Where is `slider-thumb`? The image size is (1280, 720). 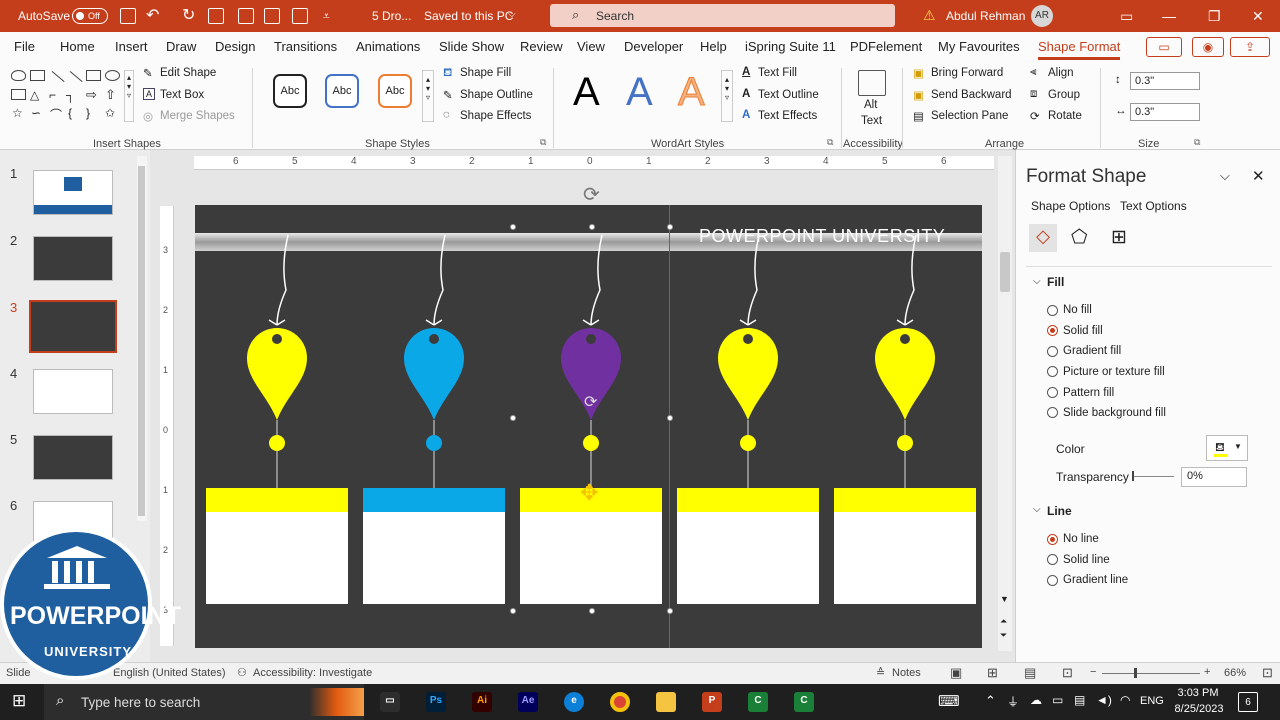
slider-thumb is located at coordinates (1133, 476).